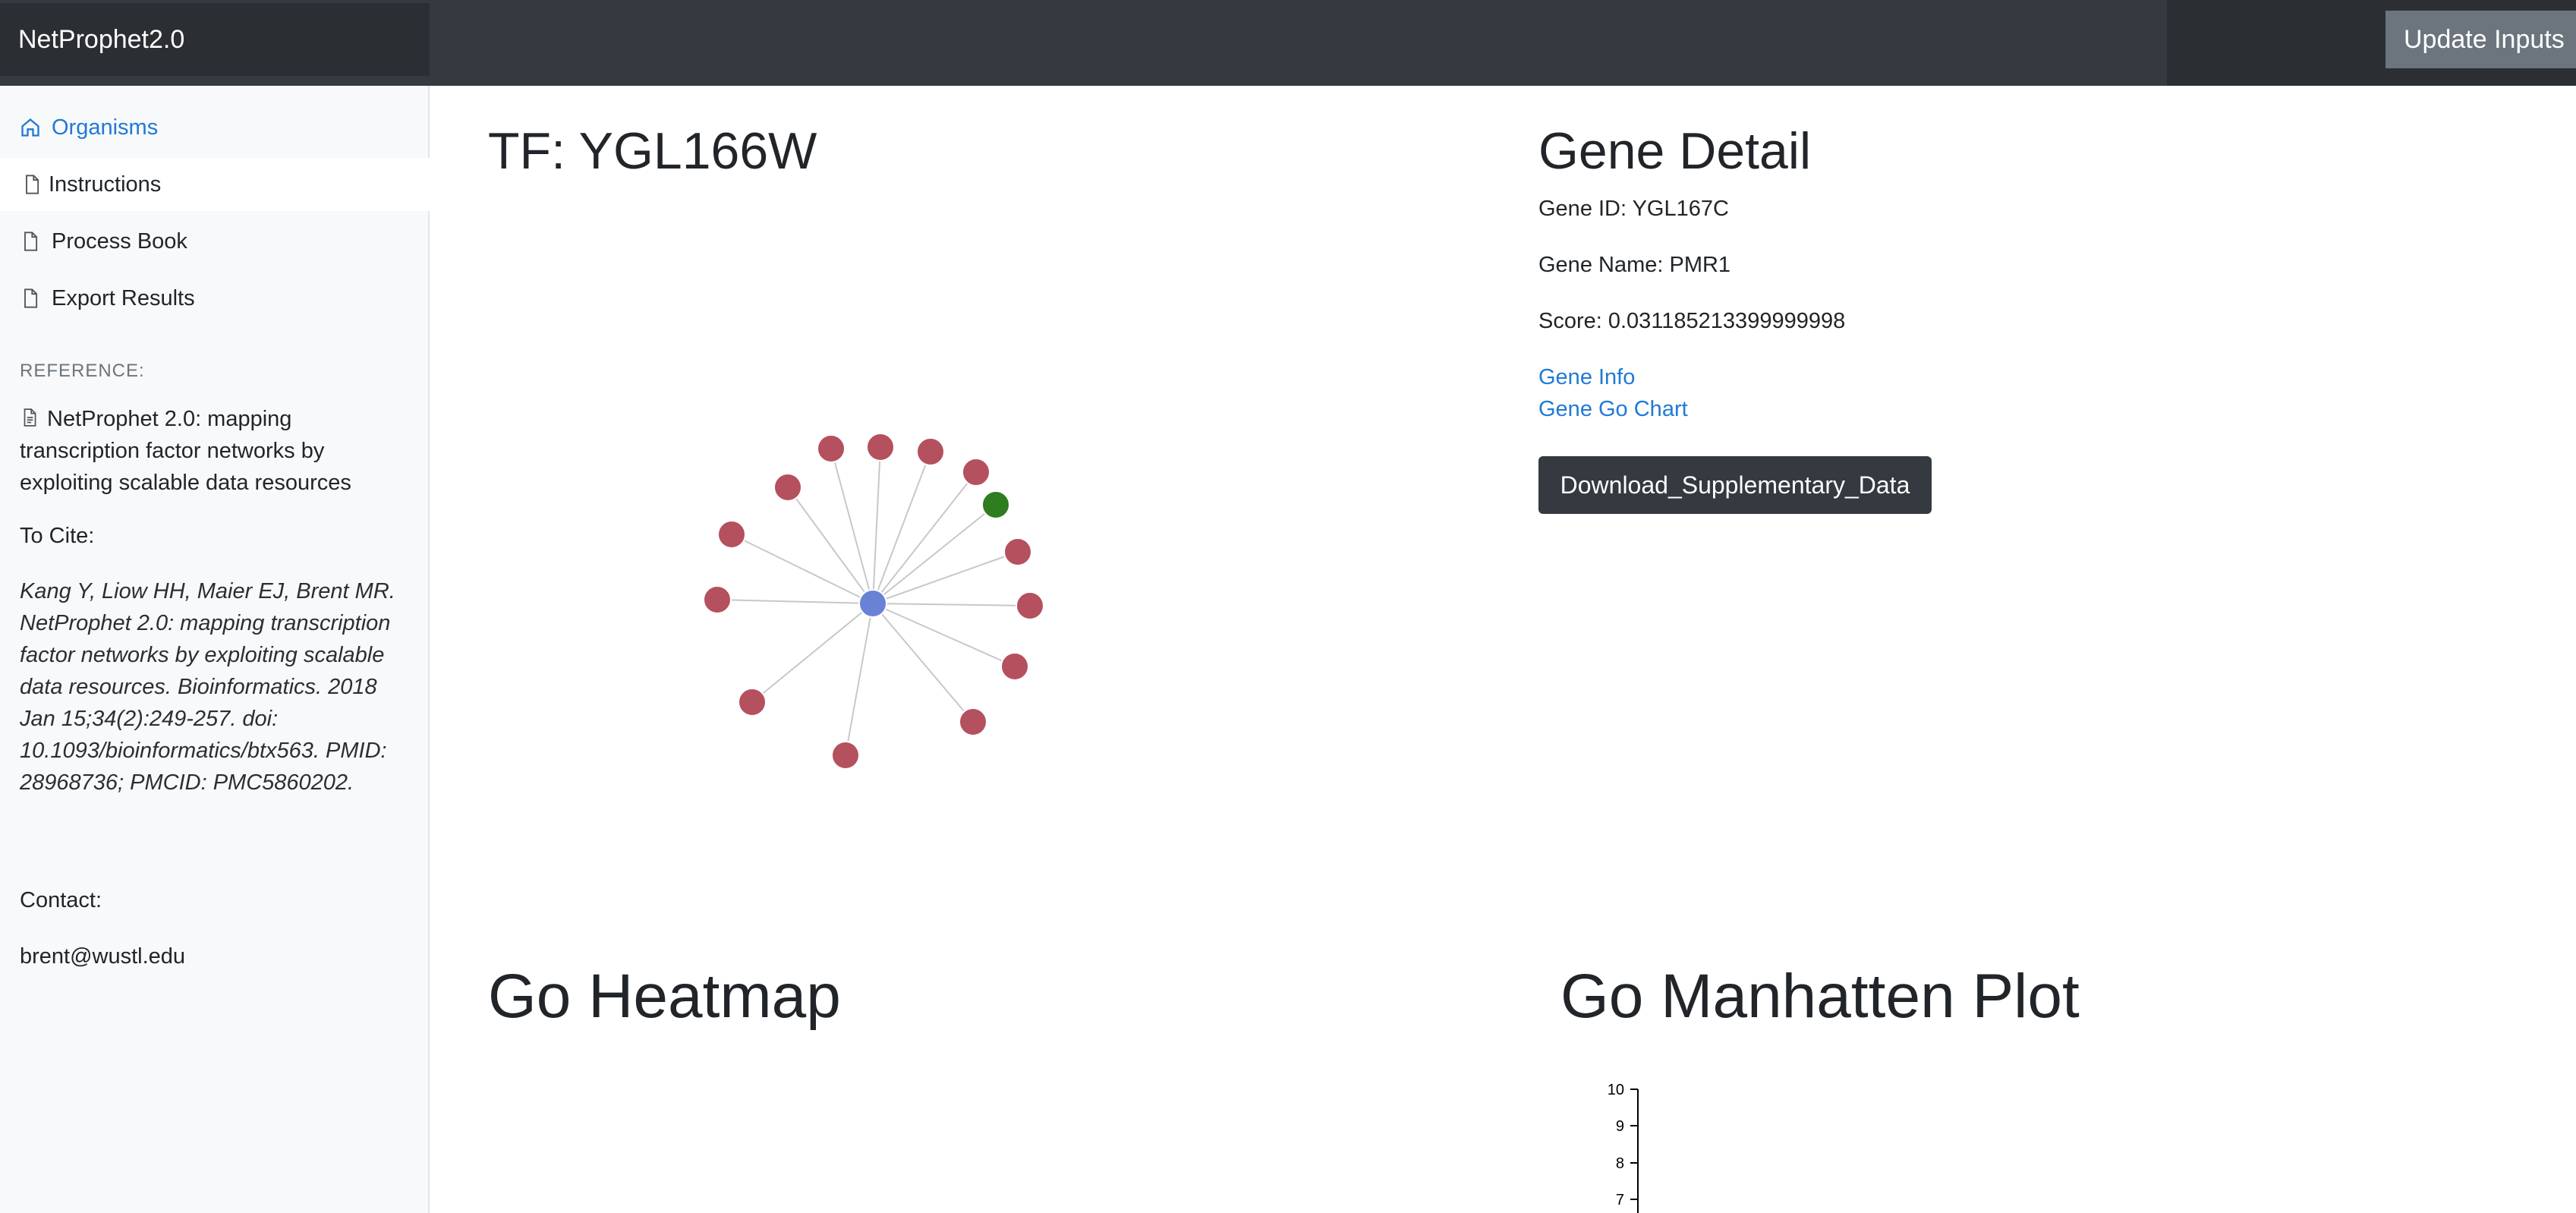 This screenshot has height=1213, width=2576. I want to click on selected-target-node, so click(995, 504).